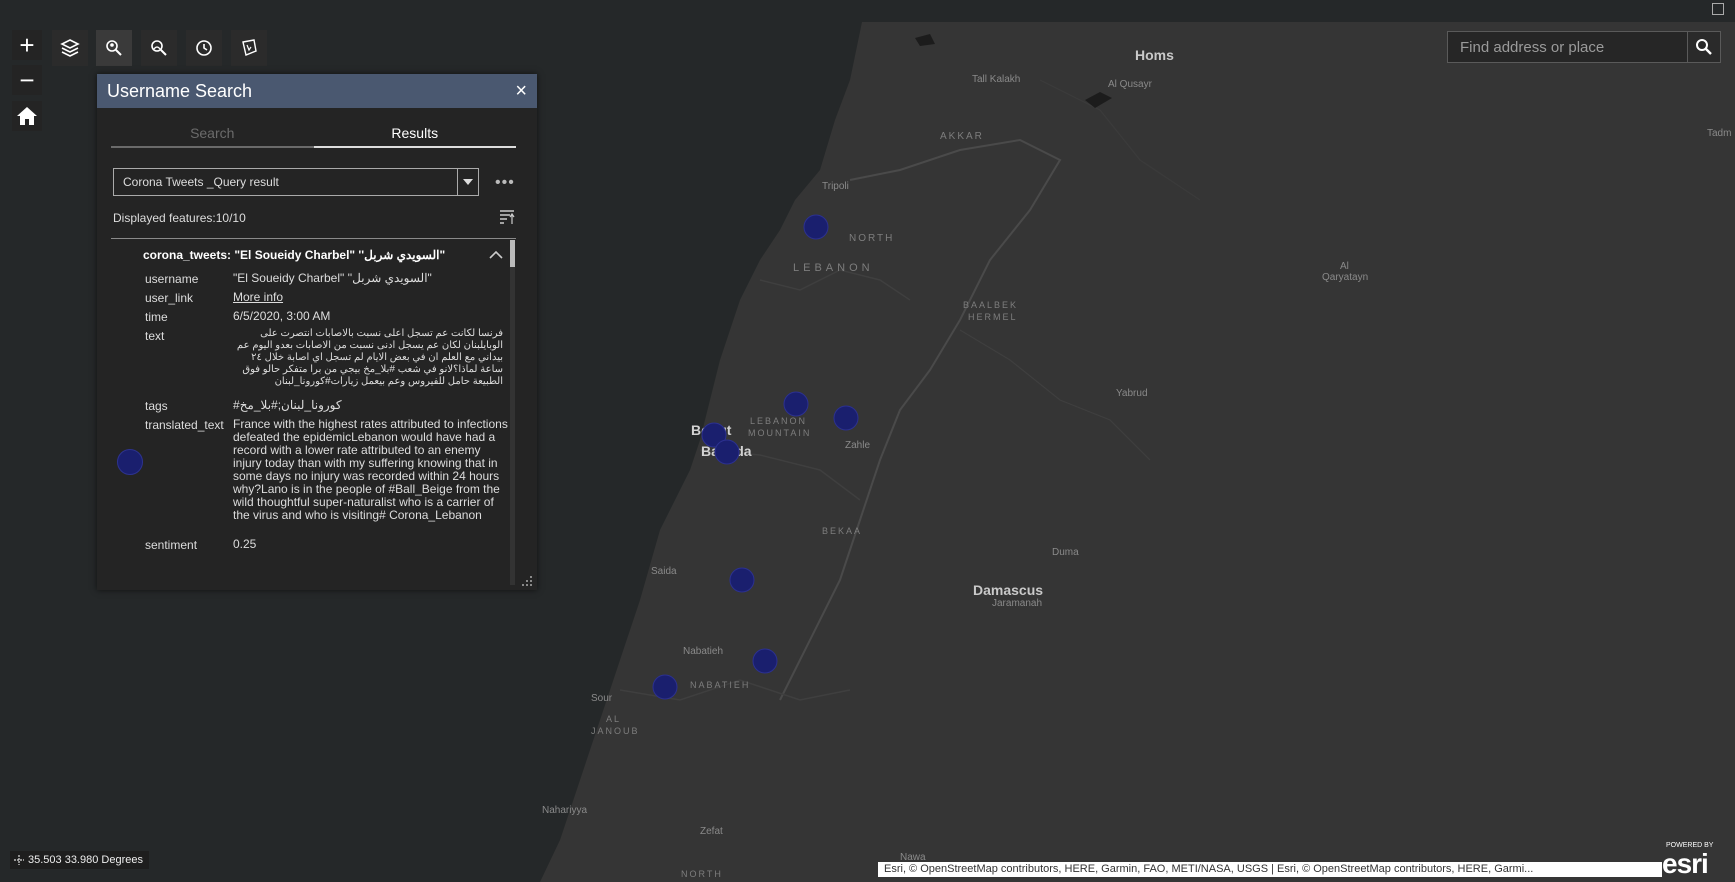 This screenshot has height=882, width=1735. I want to click on map-label-zahle: Zahle, so click(858, 445).